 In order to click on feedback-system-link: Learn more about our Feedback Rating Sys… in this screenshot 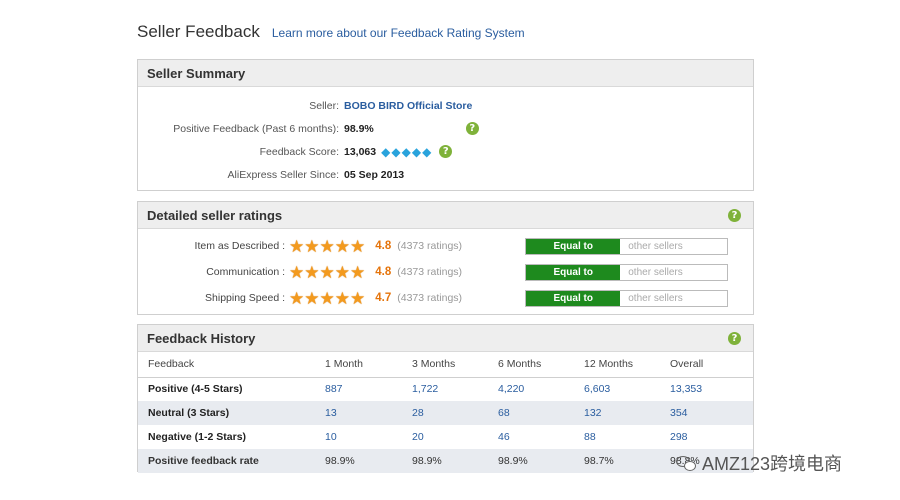, I will do `click(398, 33)`.